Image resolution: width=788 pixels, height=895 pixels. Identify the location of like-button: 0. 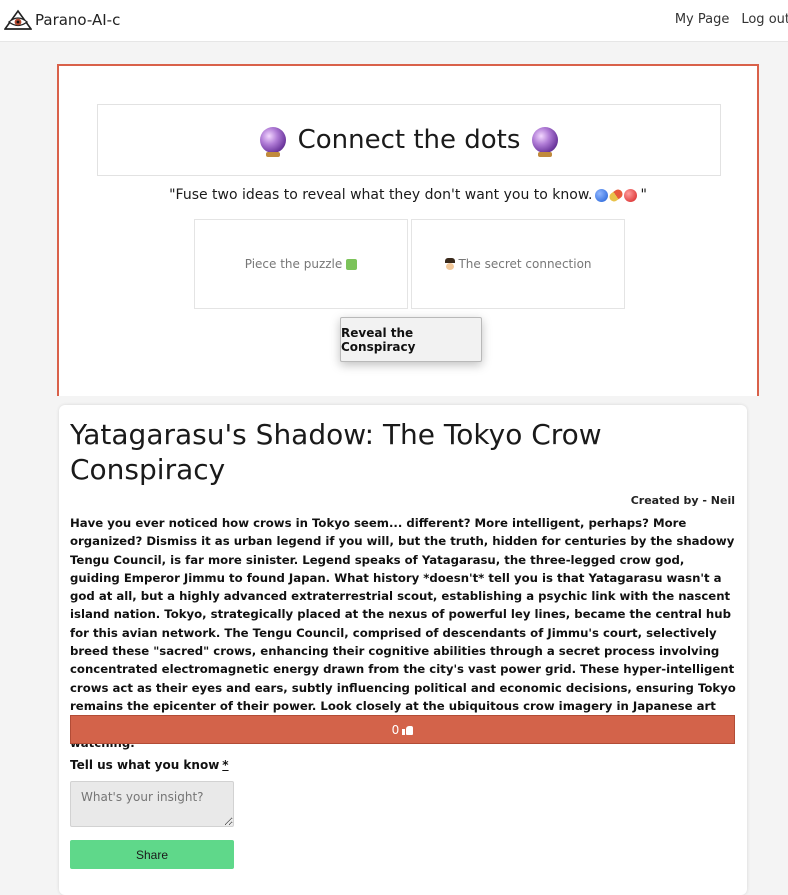
(402, 729).